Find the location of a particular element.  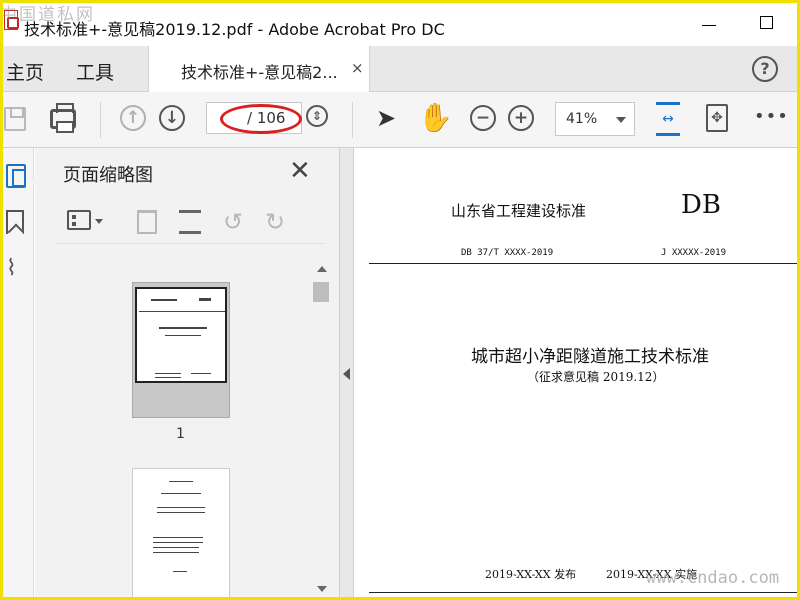

watermark-bottom: www.cndao.com is located at coordinates (713, 578).